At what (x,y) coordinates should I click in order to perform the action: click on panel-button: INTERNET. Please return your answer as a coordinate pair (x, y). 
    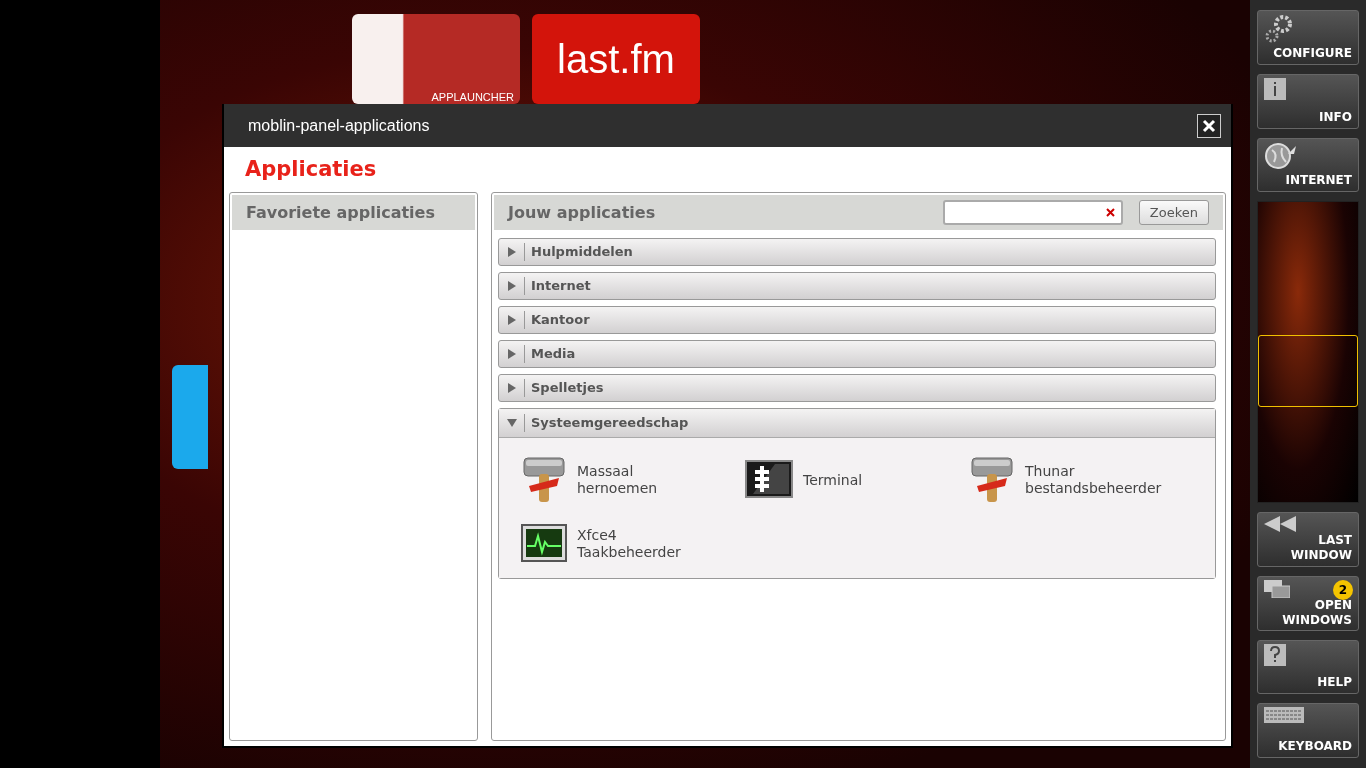
    Looking at the image, I should click on (1308, 165).